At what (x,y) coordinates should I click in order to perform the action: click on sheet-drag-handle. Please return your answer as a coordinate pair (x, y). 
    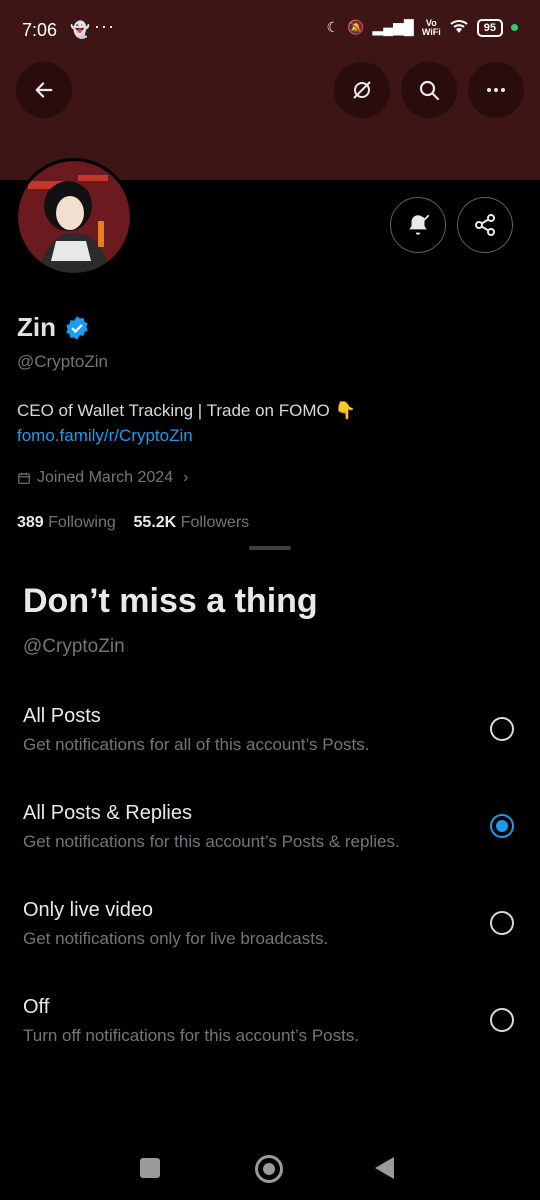
    Looking at the image, I should click on (270, 548).